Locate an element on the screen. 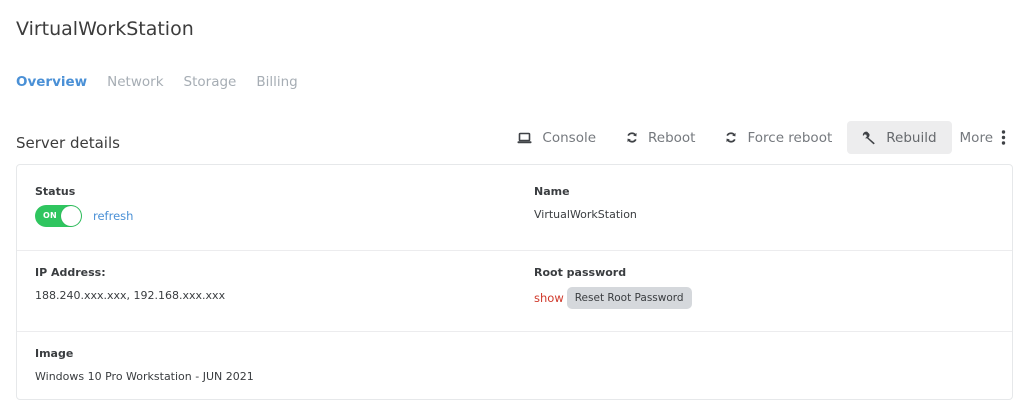 Image resolution: width=1024 pixels, height=408 pixels. laptop-icon is located at coordinates (524, 138).